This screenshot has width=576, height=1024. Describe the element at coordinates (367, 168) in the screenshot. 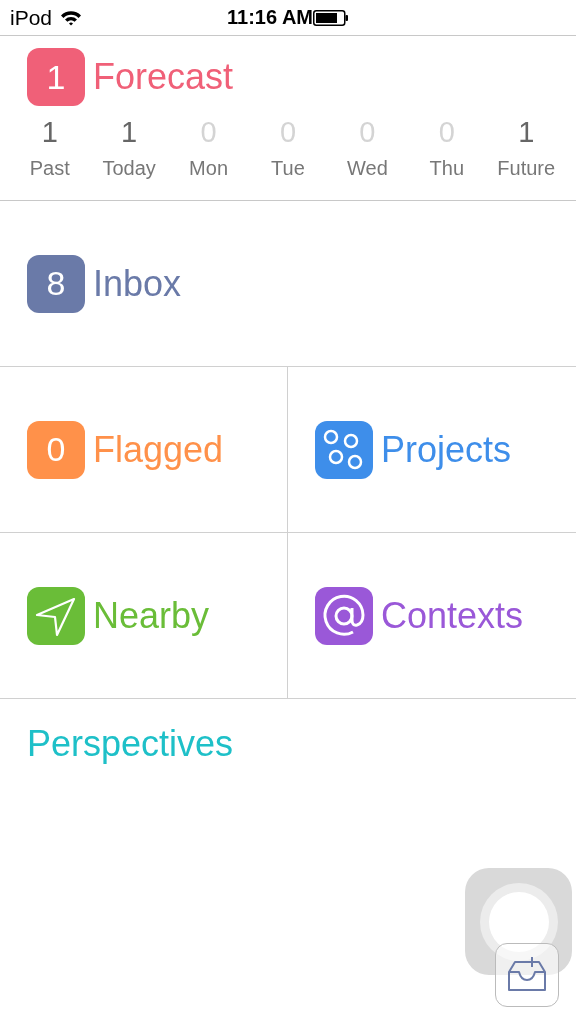

I see `day-label: Wed` at that location.